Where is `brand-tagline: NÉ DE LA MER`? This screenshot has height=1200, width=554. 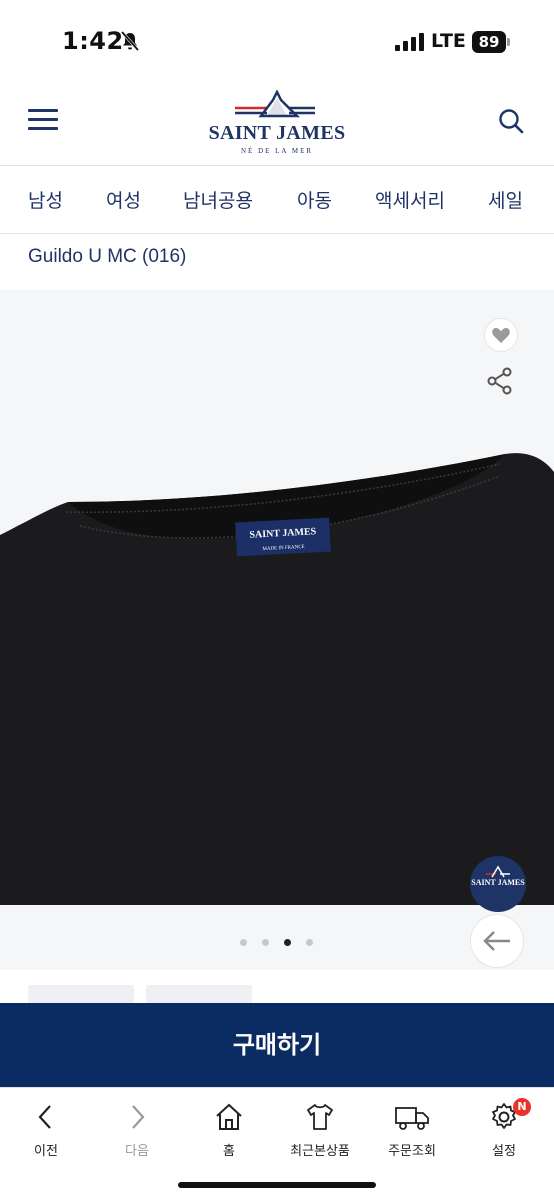
brand-tagline: NÉ DE LA MER is located at coordinates (277, 151).